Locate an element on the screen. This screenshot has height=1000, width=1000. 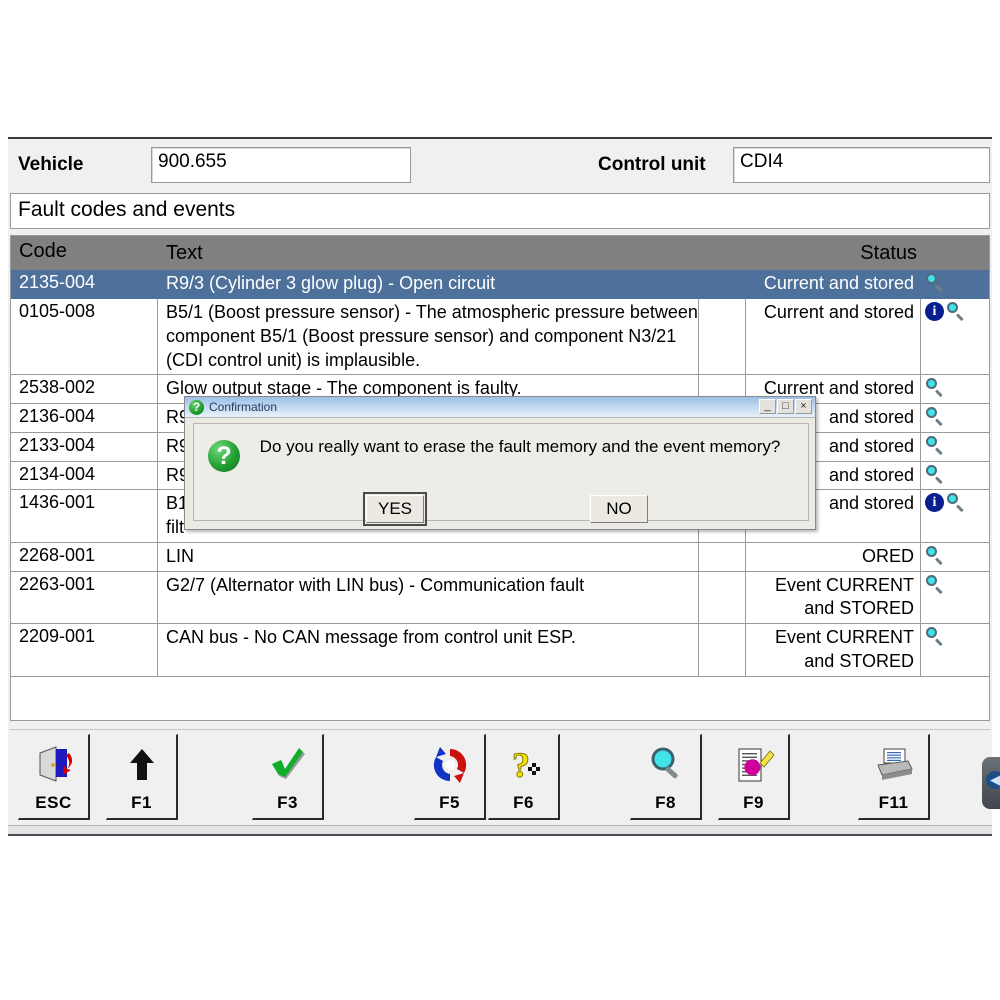
maximize-icon: □ is located at coordinates (785, 406).